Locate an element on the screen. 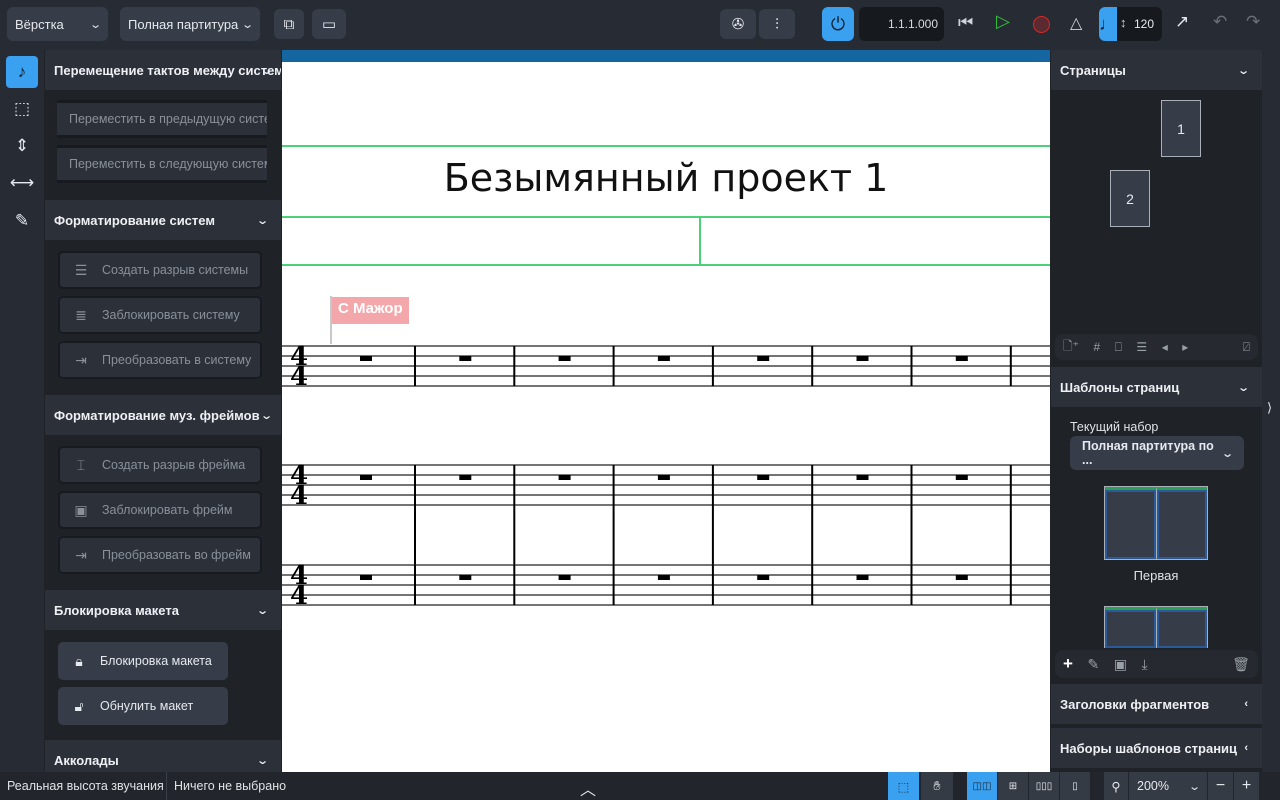 This screenshot has height=800, width=1280. window-icon: ▭ is located at coordinates (329, 24).